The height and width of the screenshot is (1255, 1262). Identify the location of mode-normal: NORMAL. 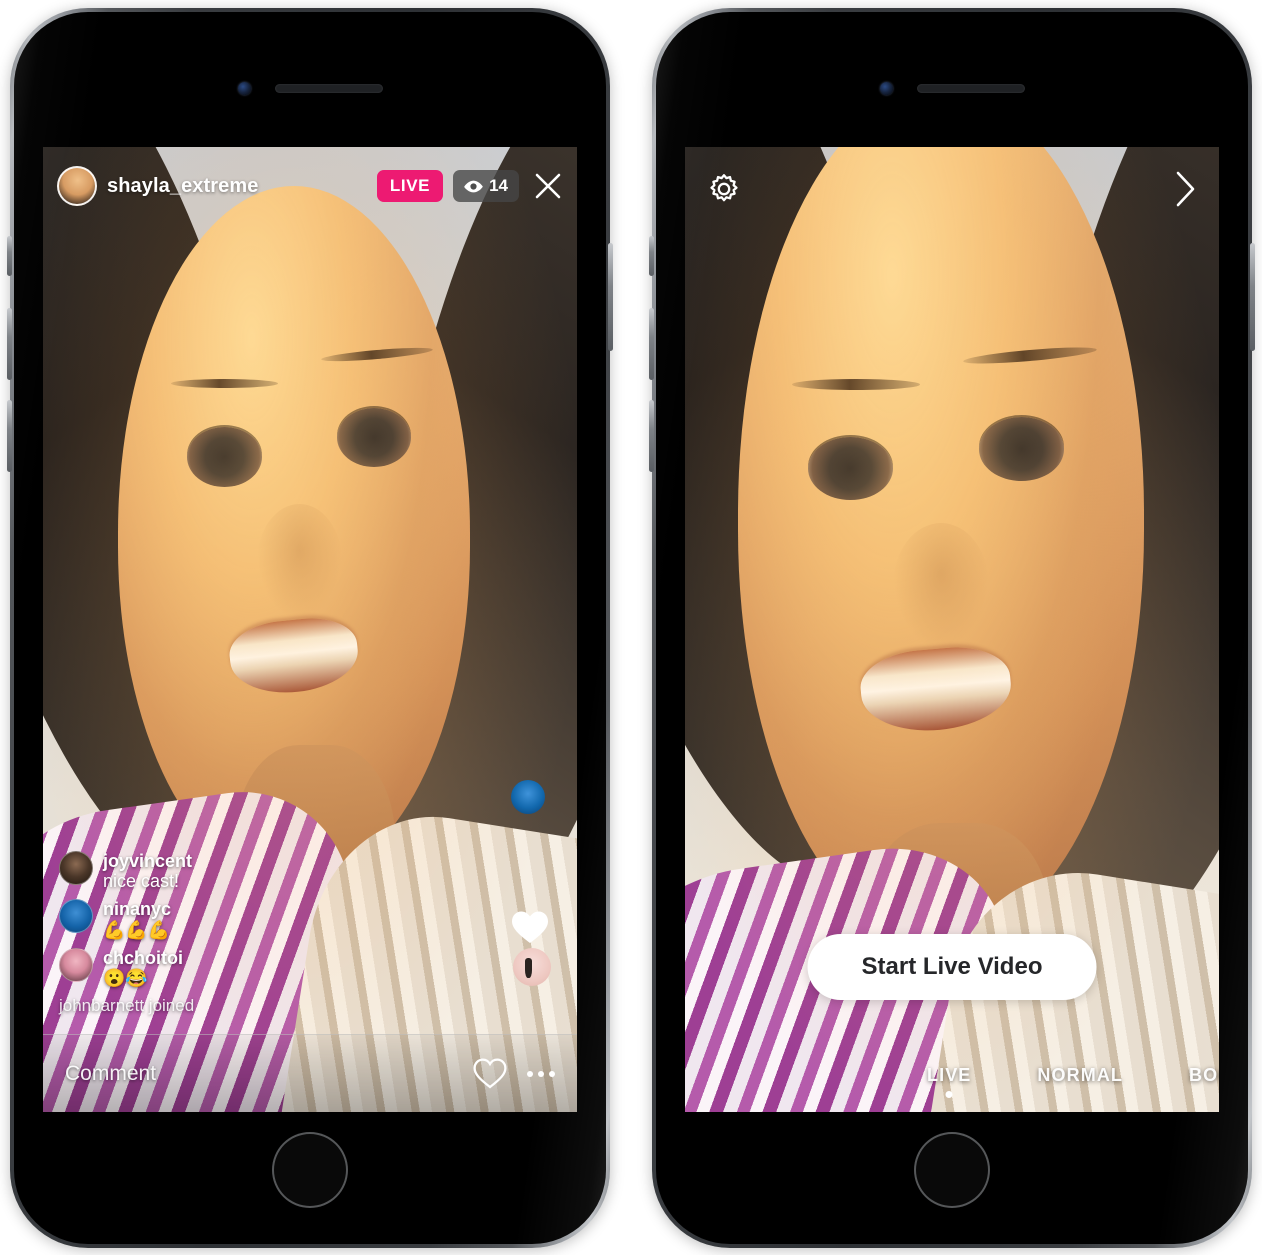
(1080, 1075).